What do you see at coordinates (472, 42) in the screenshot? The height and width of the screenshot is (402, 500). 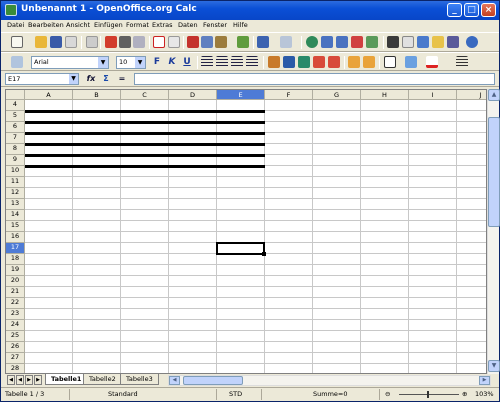 I see `help-icon` at bounding box center [472, 42].